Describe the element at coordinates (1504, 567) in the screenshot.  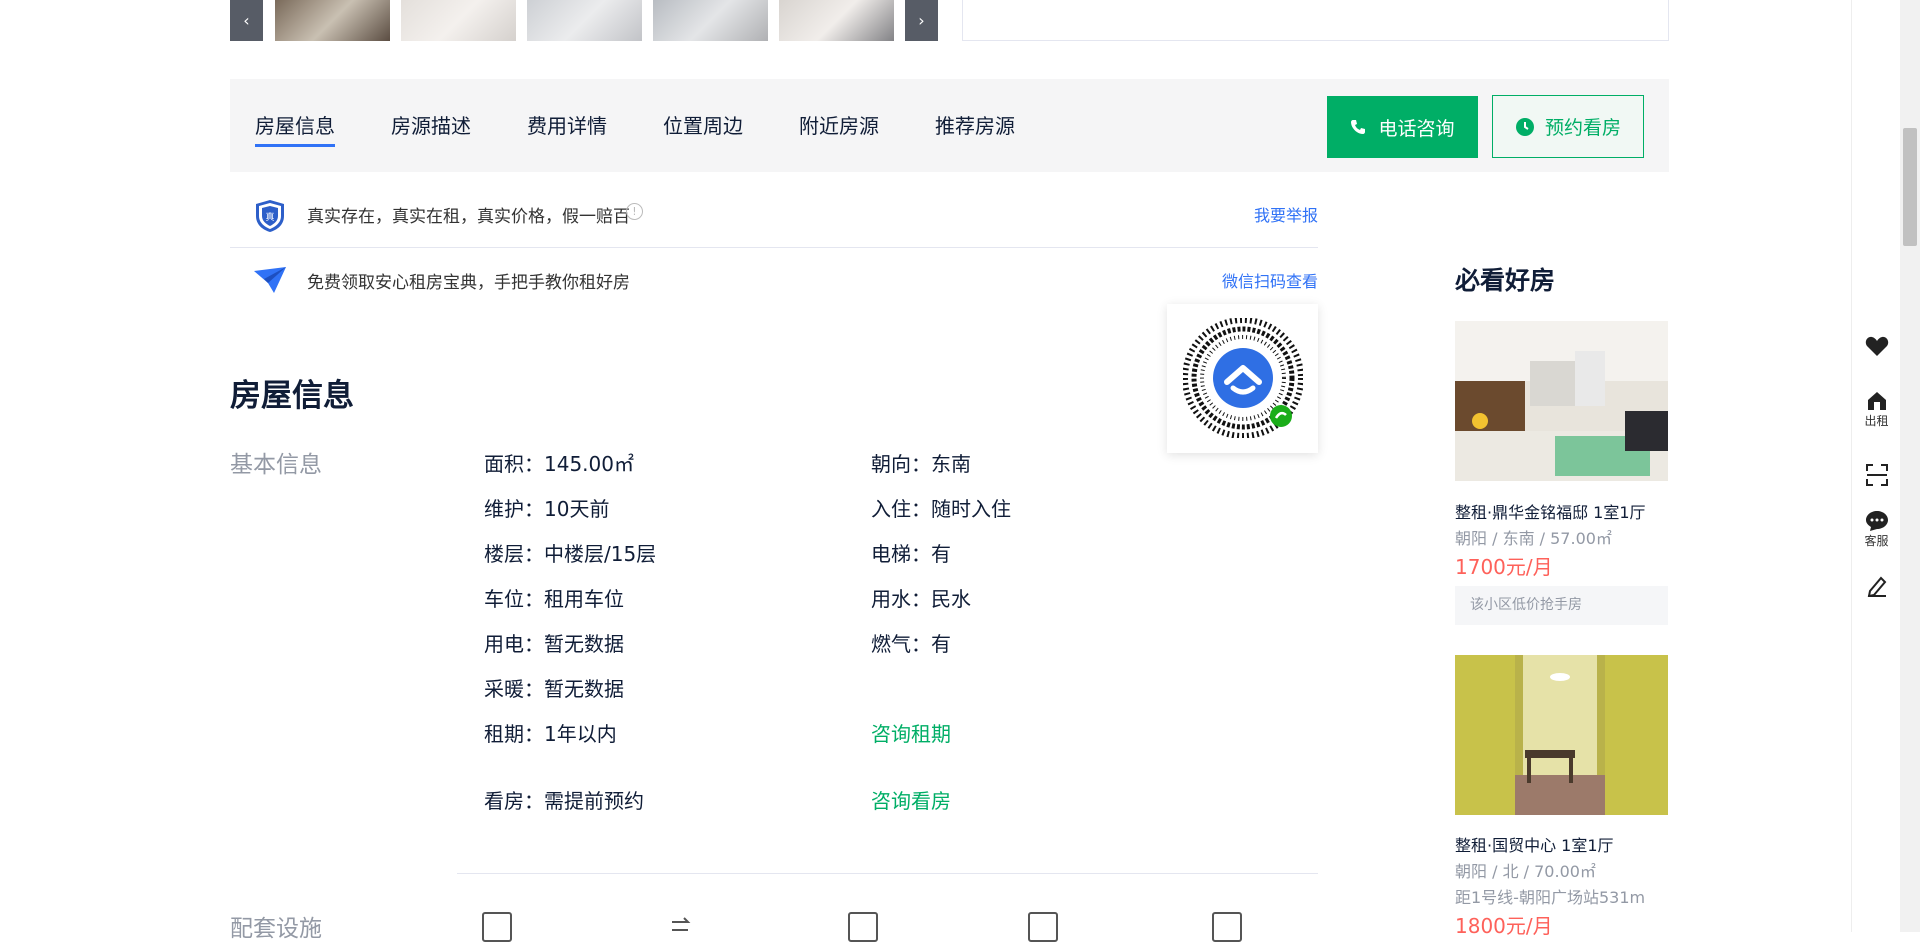
I see `recommend-card-price: 1700元/月` at that location.